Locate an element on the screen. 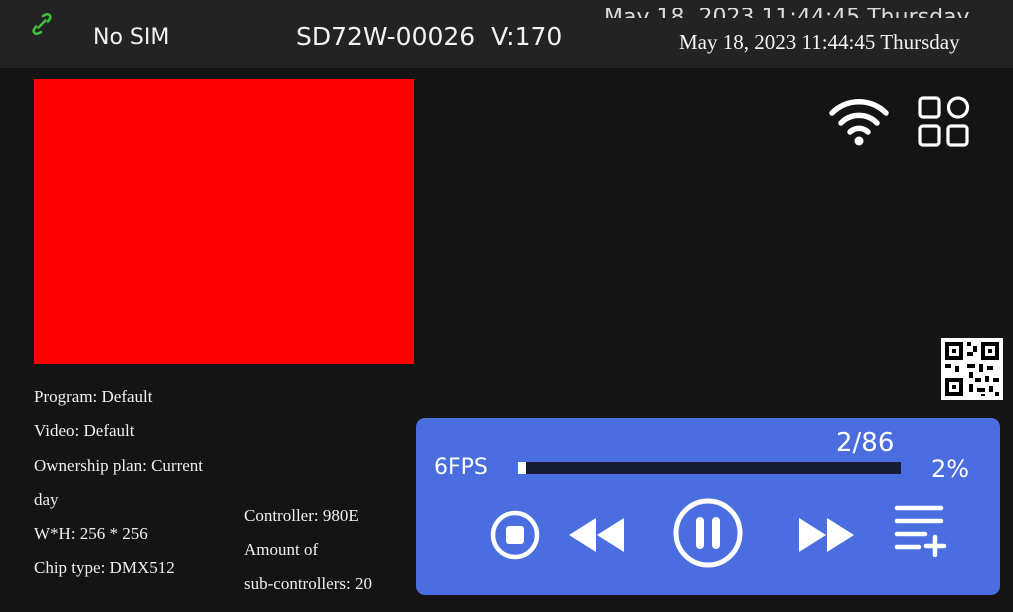 The width and height of the screenshot is (1013, 612). qr-code-icon is located at coordinates (972, 369).